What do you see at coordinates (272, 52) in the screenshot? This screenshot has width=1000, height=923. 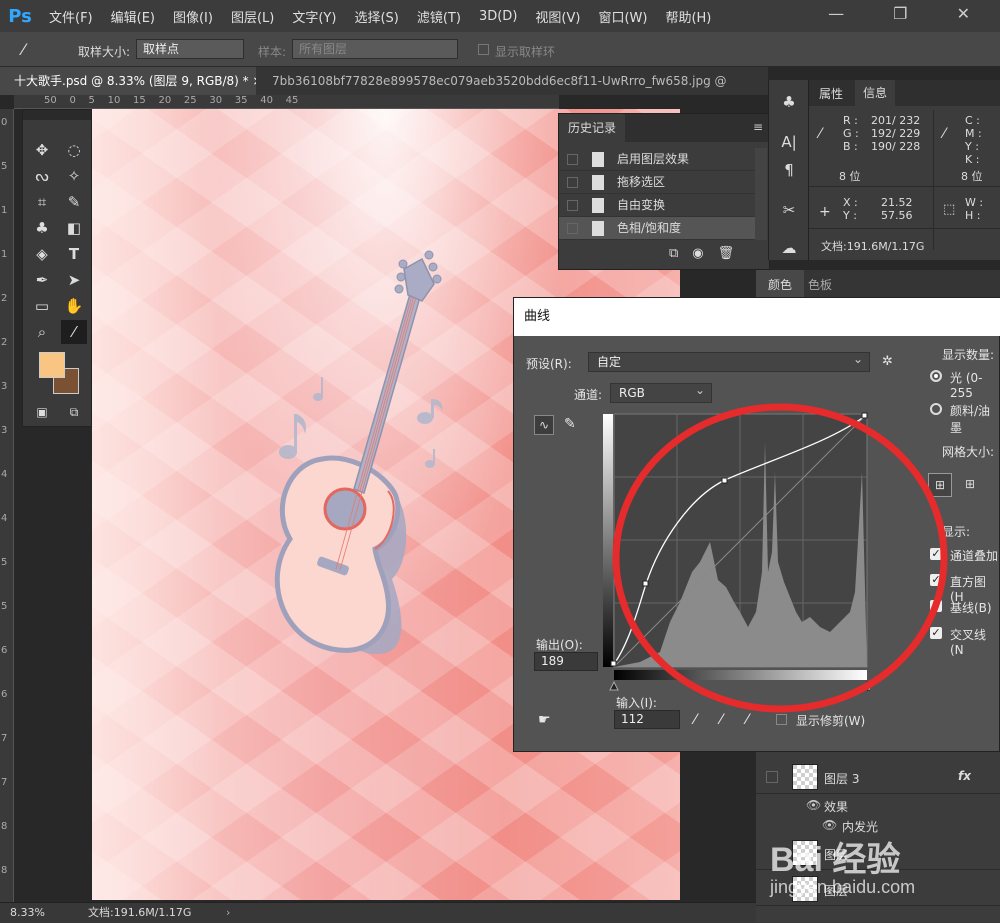 I see `sample-label: 样本:` at bounding box center [272, 52].